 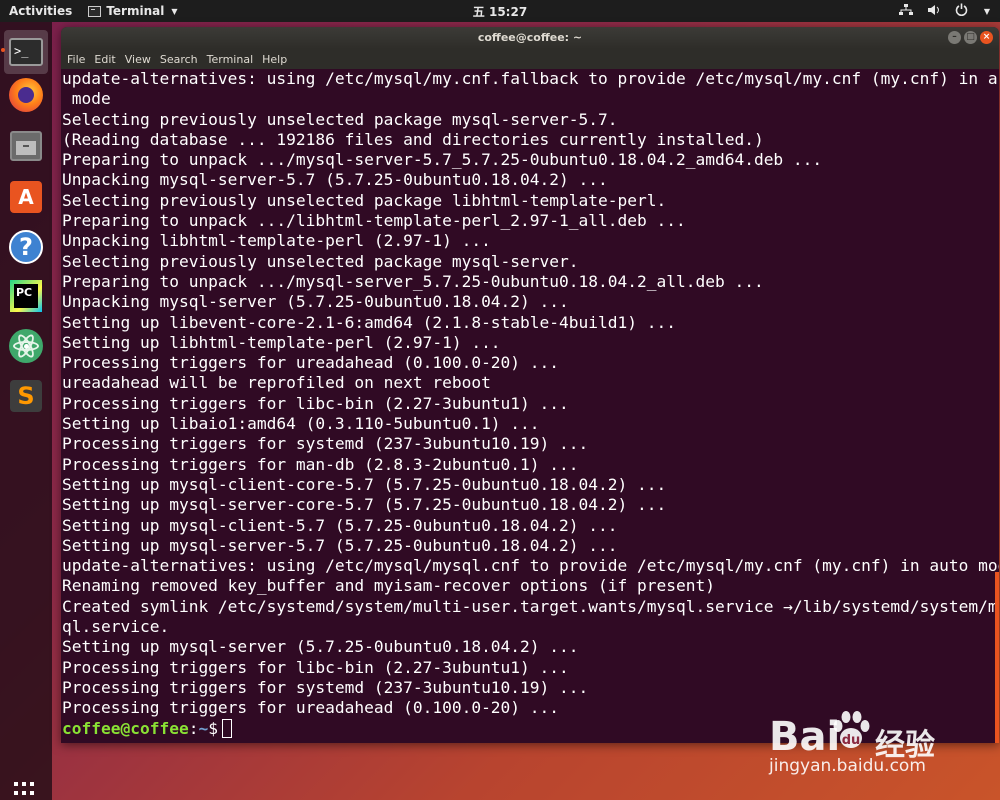 I want to click on pycharm-icon: PC, so click(x=26, y=296).